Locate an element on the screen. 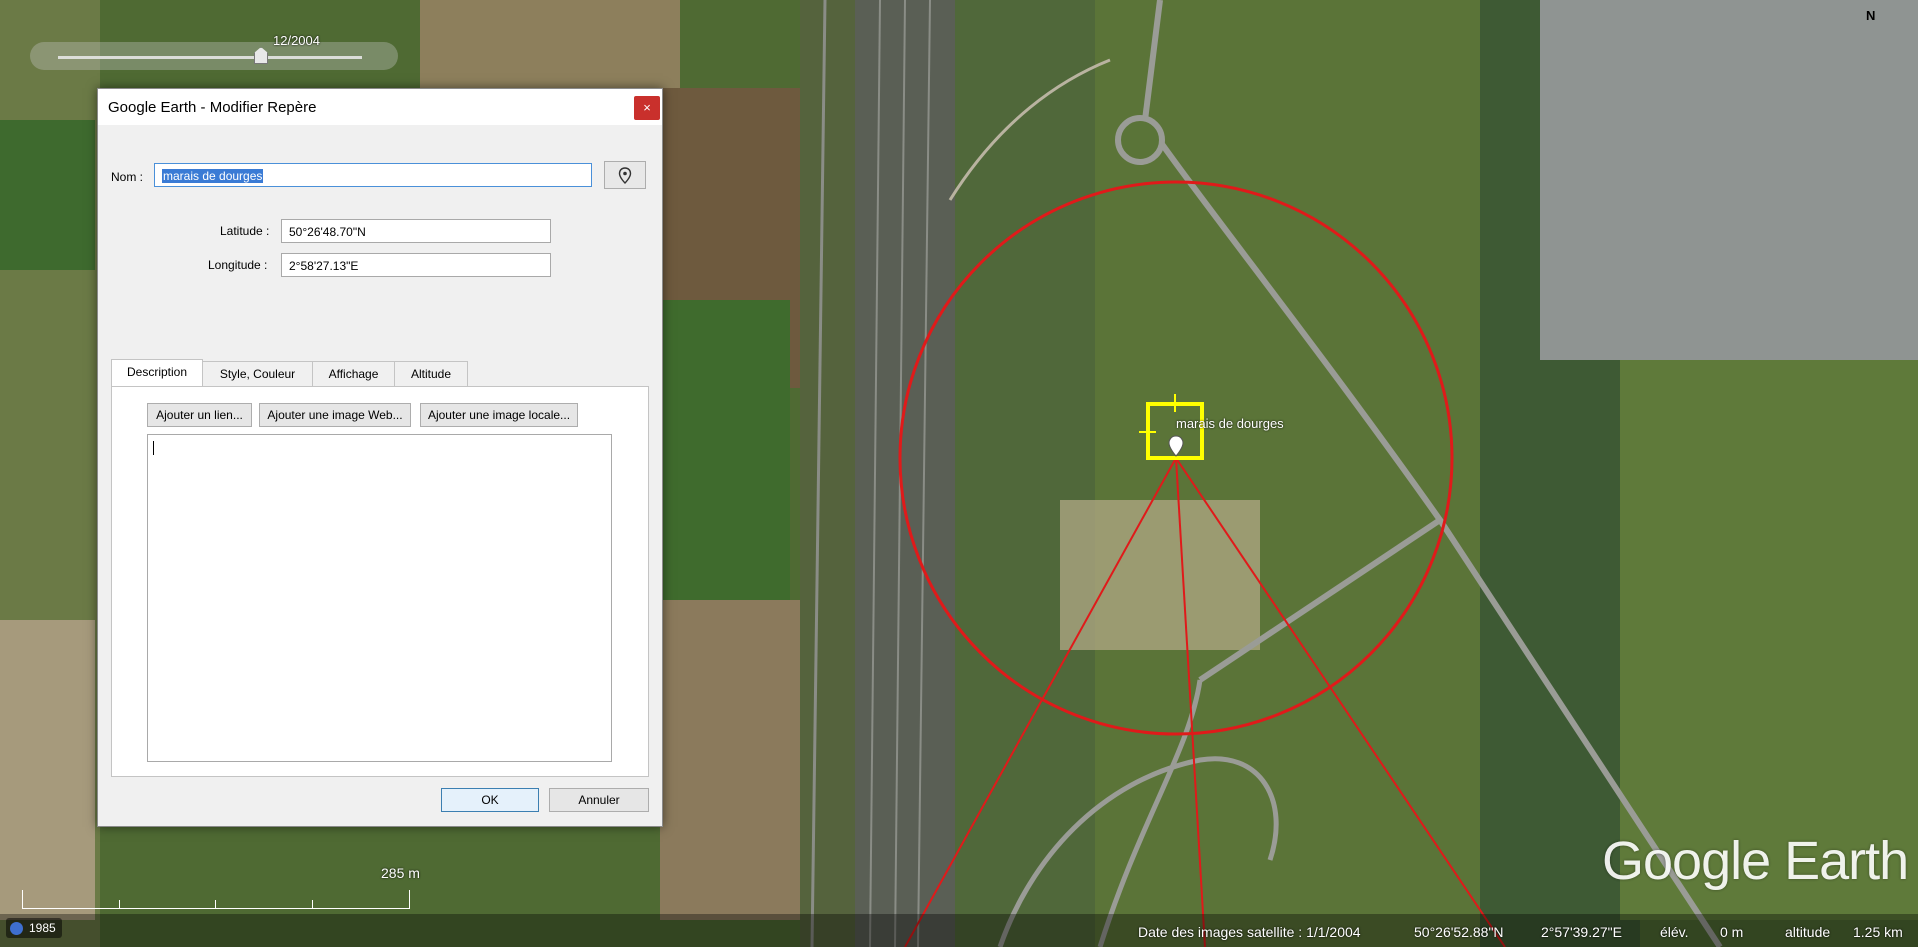 This screenshot has width=1918, height=947. placemark-label: marais de dourges is located at coordinates (1230, 423).